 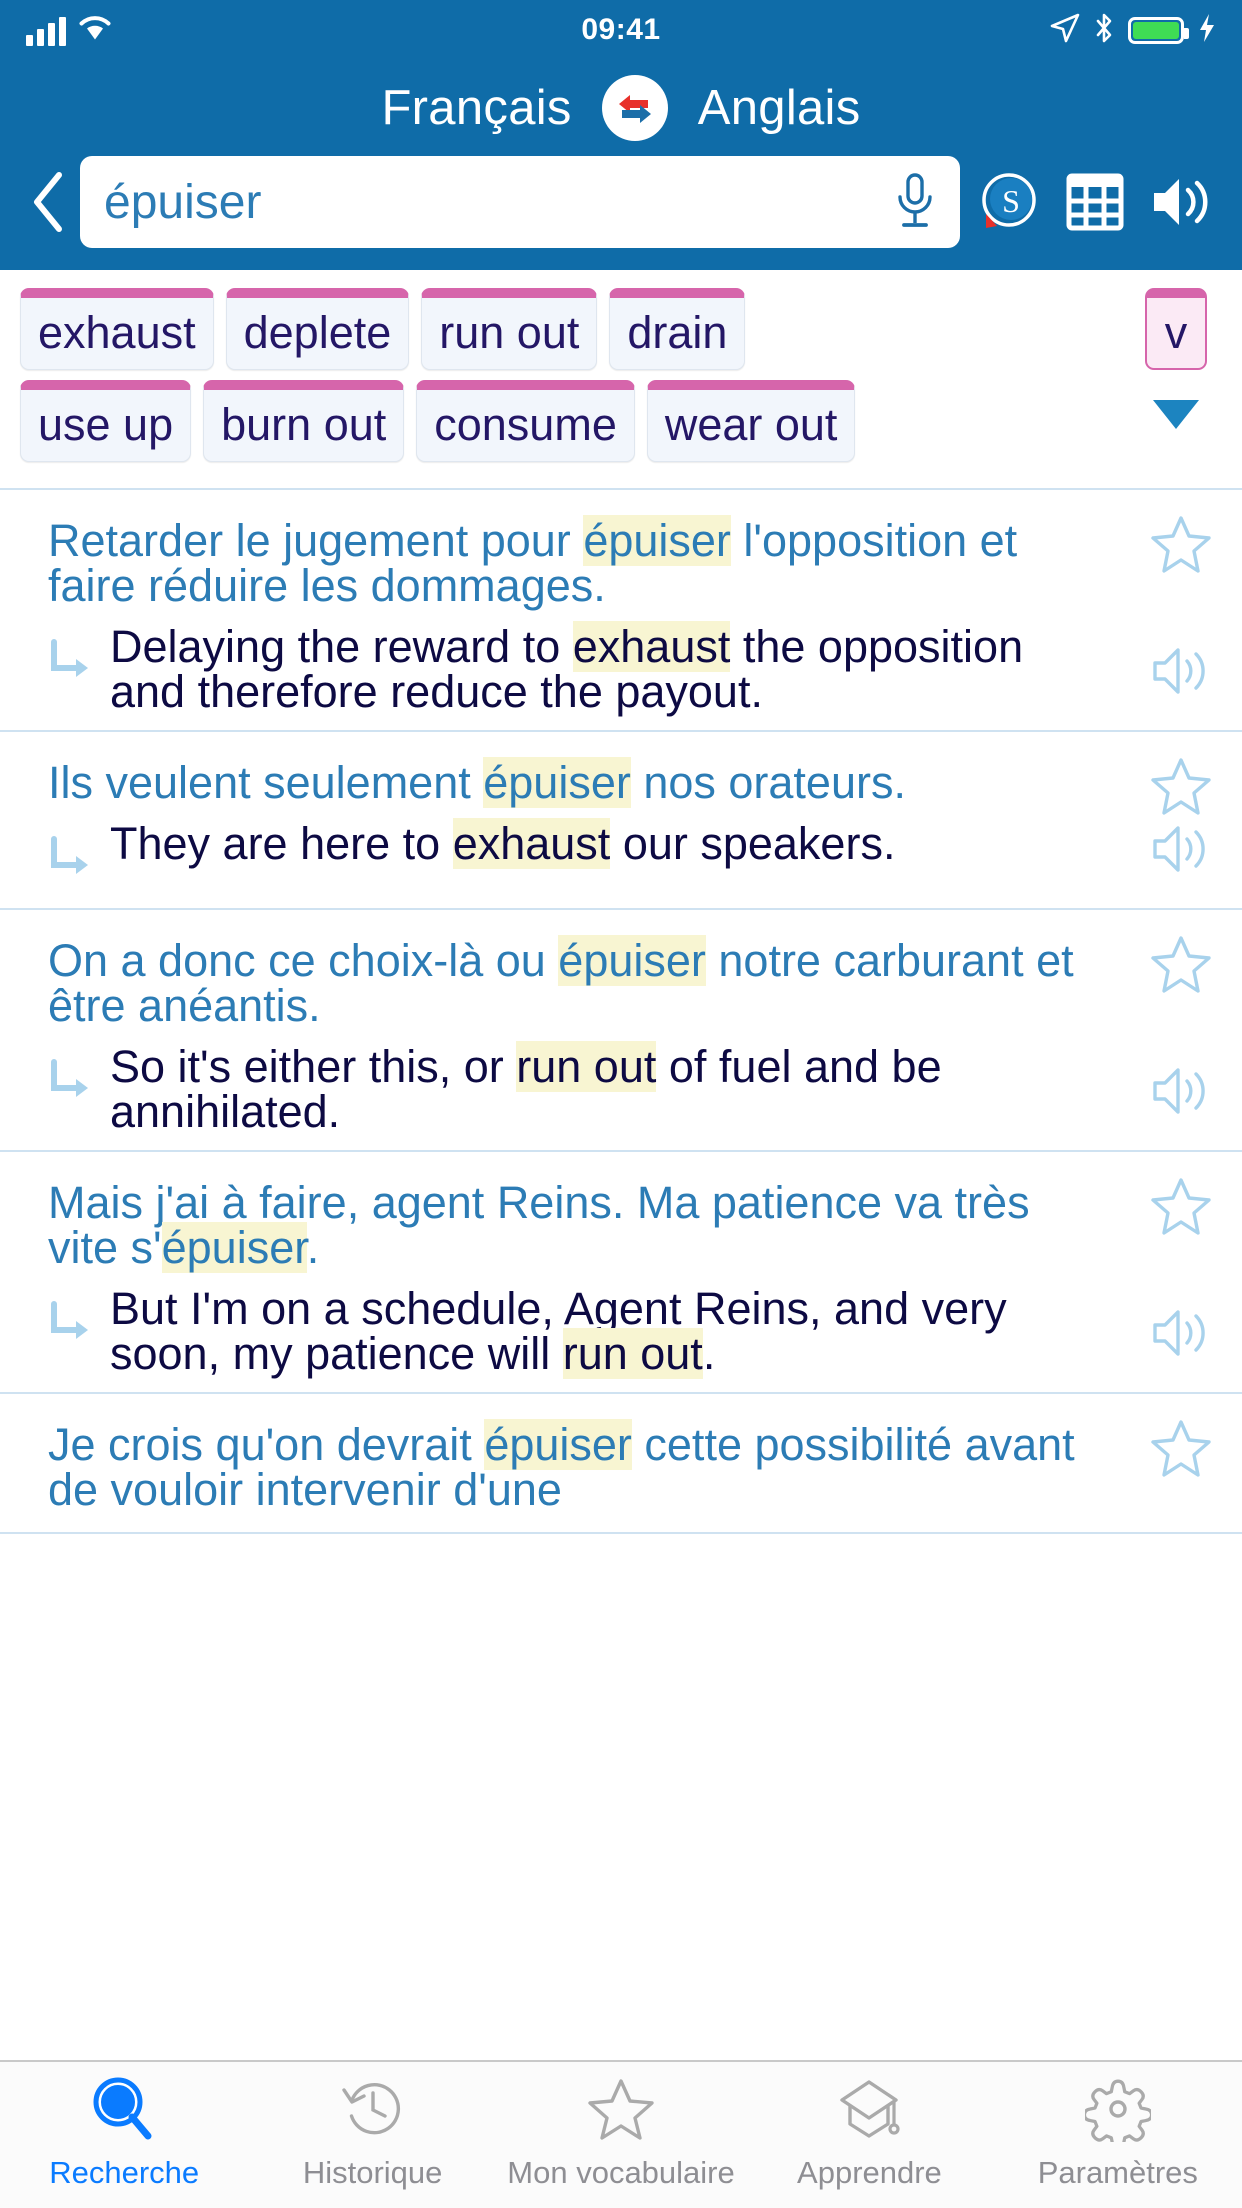 I want to click on source-text: ., so click(x=313, y=1247).